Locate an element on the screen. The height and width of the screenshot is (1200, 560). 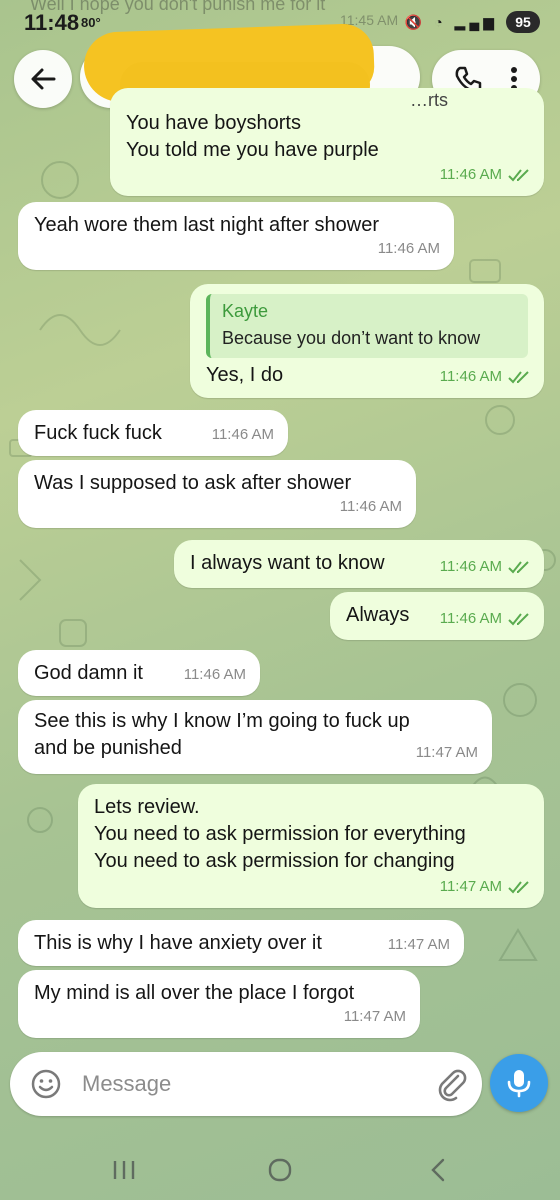
signal-icon: ▂▄▆ is located at coordinates (476, 22).